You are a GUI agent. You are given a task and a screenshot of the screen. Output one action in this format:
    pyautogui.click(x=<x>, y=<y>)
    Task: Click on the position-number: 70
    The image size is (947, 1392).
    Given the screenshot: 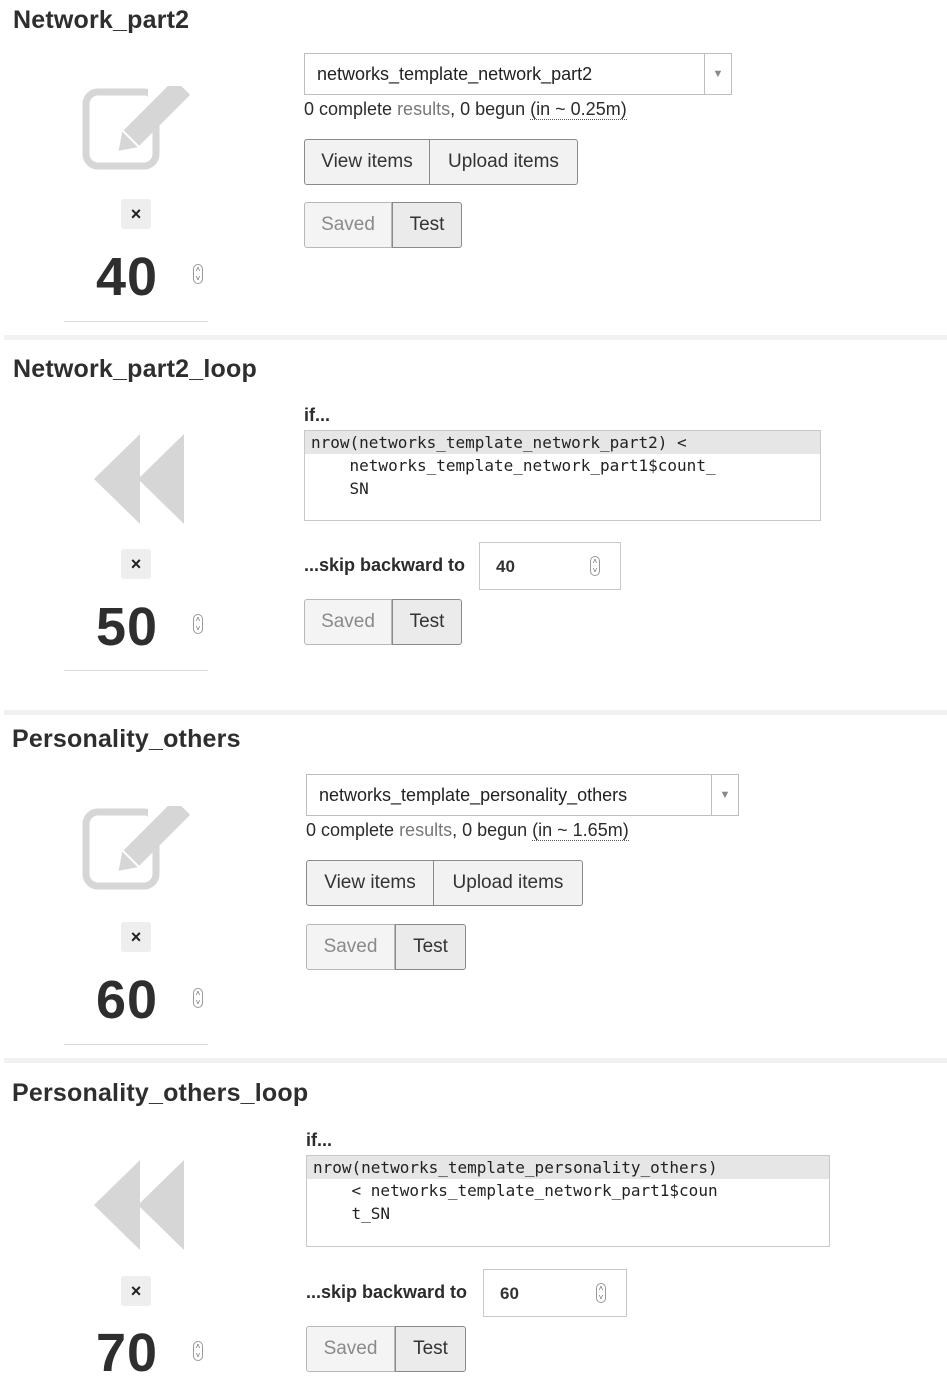 What is the action you would take?
    pyautogui.click(x=127, y=1353)
    